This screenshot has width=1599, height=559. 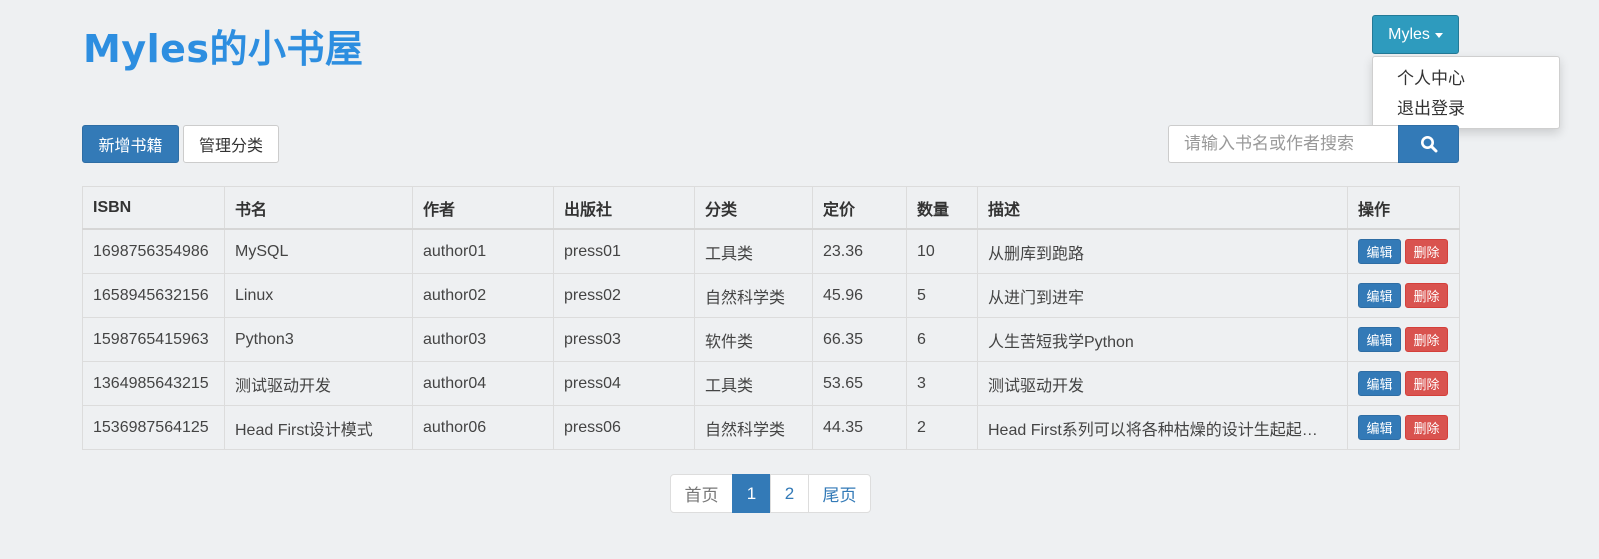 I want to click on cell-isbn: 1536987564125, so click(x=153, y=427).